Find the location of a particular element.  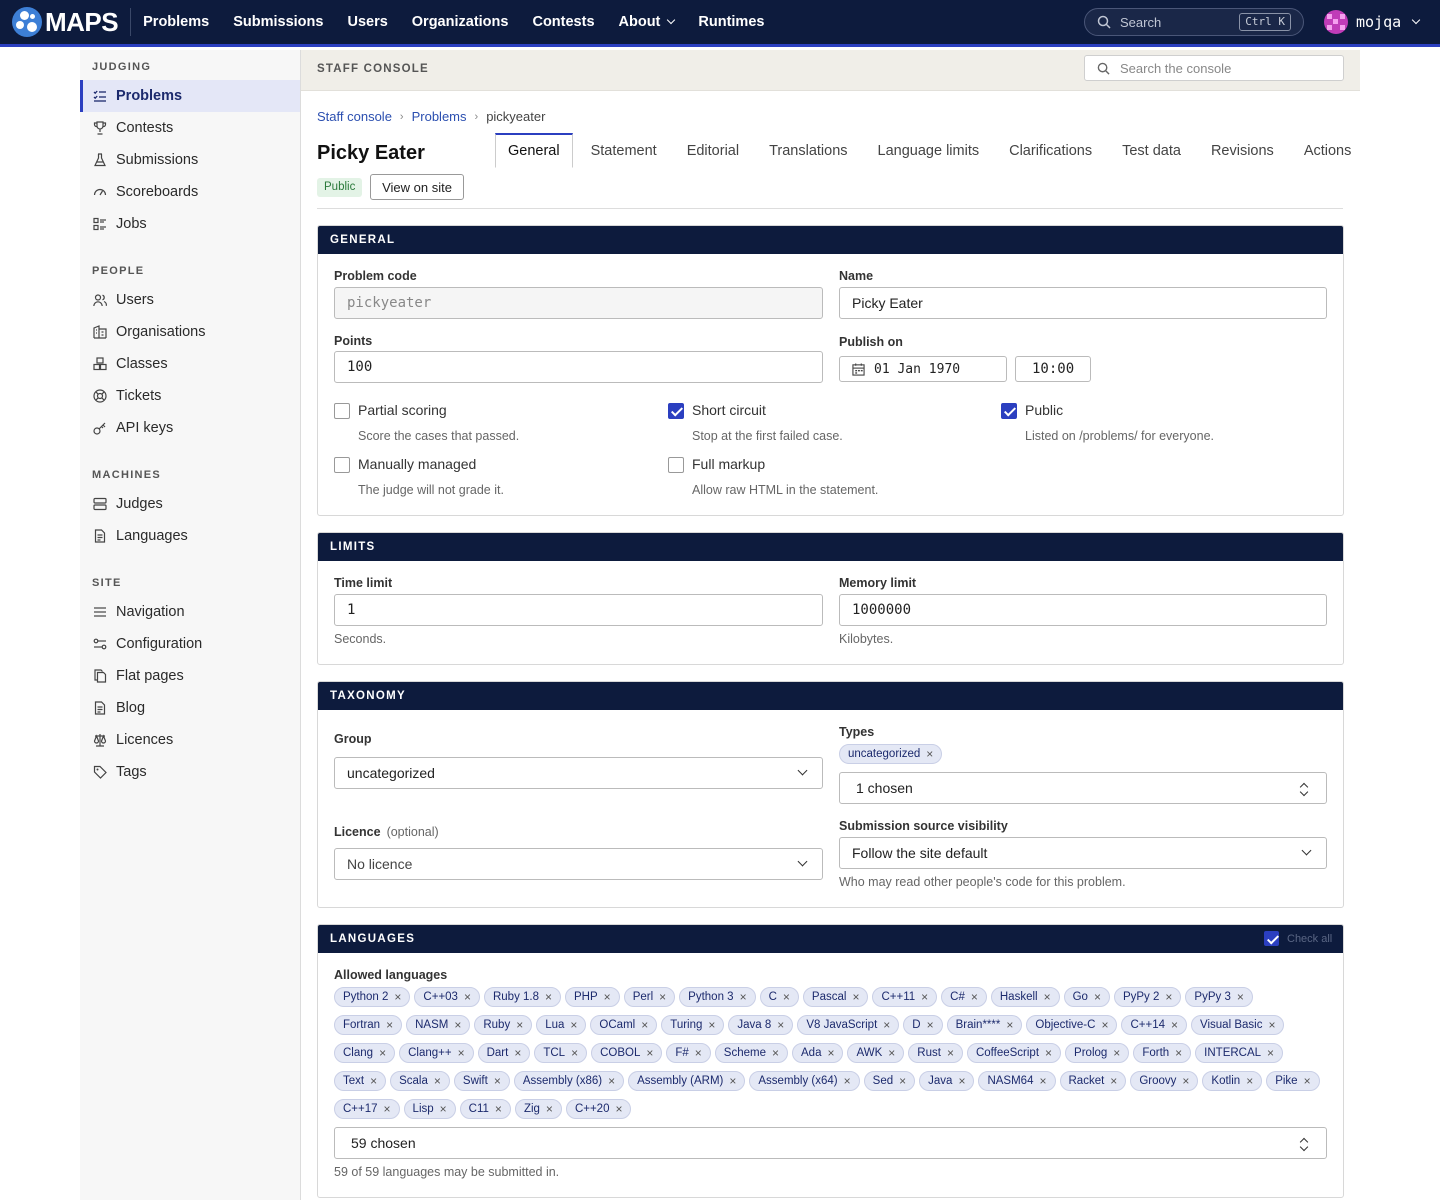

sidebar-item-jobs: Jobs is located at coordinates (190, 224).